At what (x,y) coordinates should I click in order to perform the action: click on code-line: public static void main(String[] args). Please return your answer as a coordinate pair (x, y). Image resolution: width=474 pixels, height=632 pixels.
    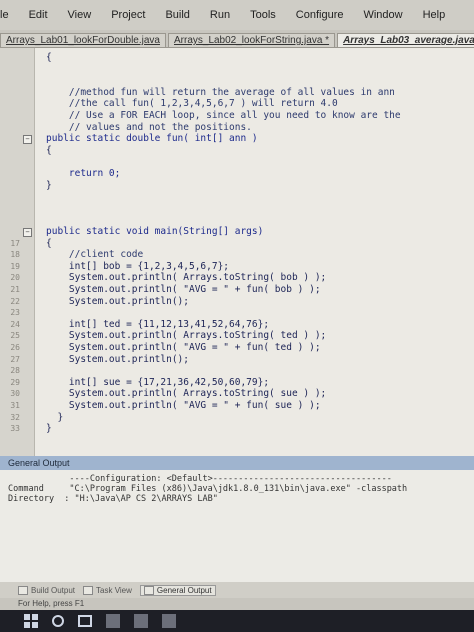
    Looking at the image, I should click on (154, 231).